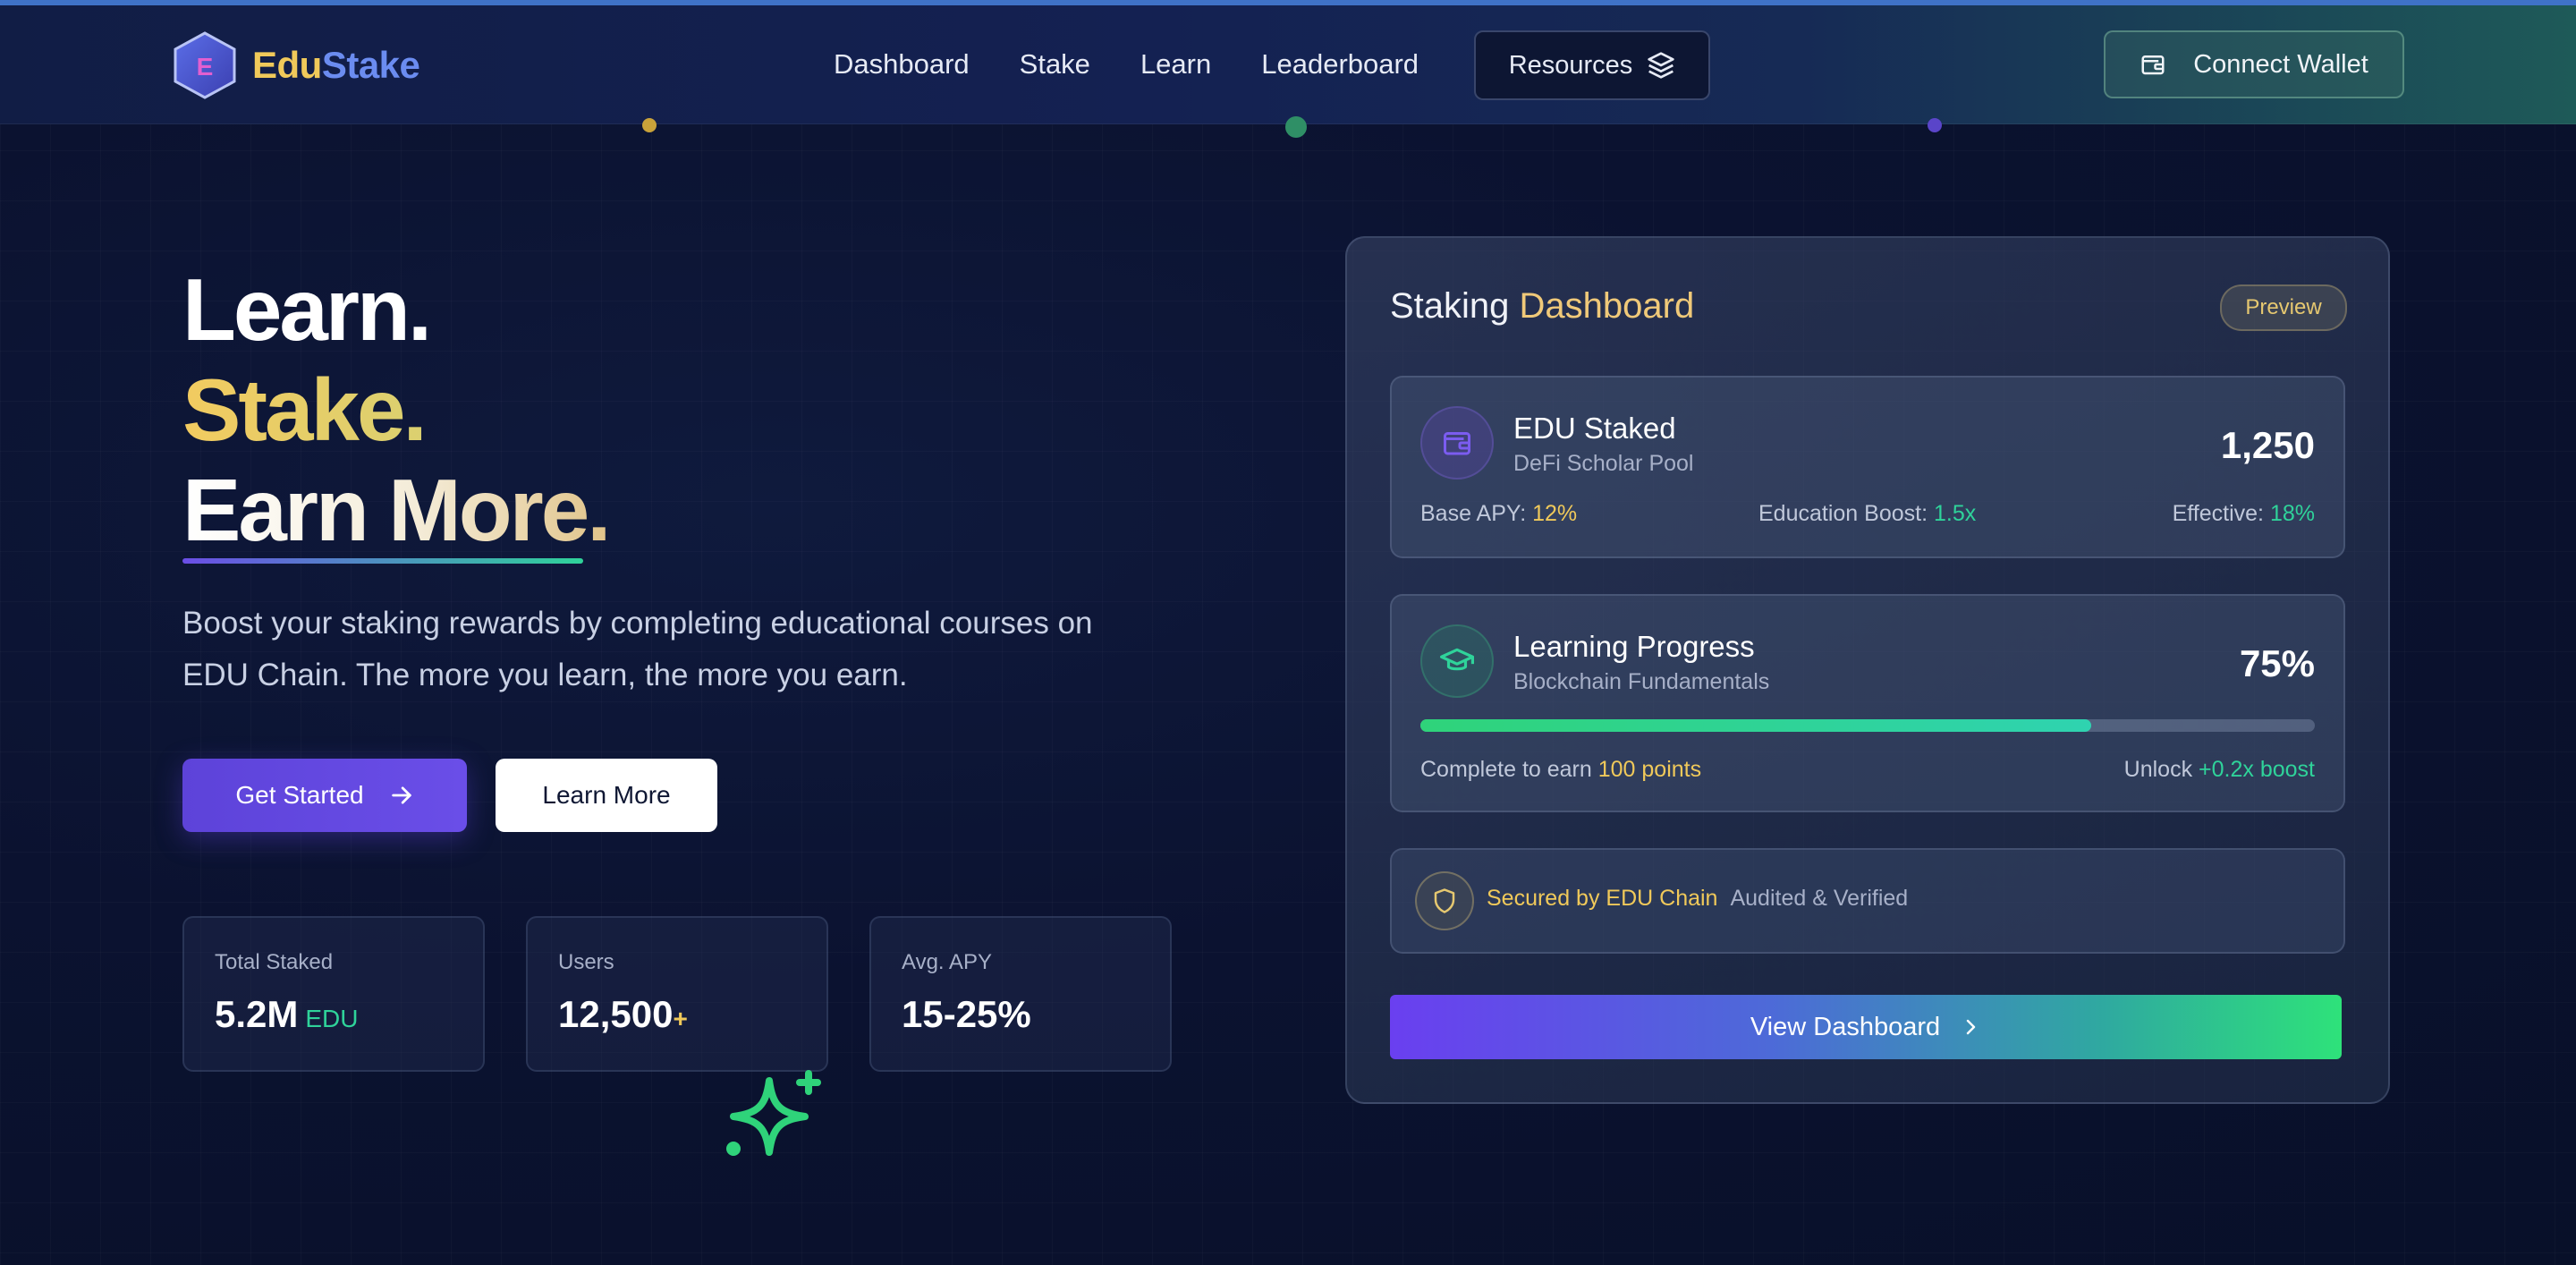  Describe the element at coordinates (1340, 64) in the screenshot. I see `nav-leaderboard: Leaderboard` at that location.